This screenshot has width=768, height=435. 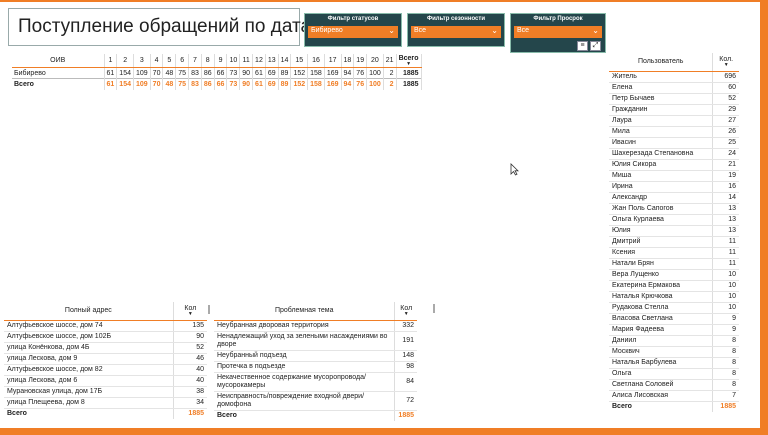 I want to click on status-filter-select: Бибирево ⌄, so click(x=353, y=32).